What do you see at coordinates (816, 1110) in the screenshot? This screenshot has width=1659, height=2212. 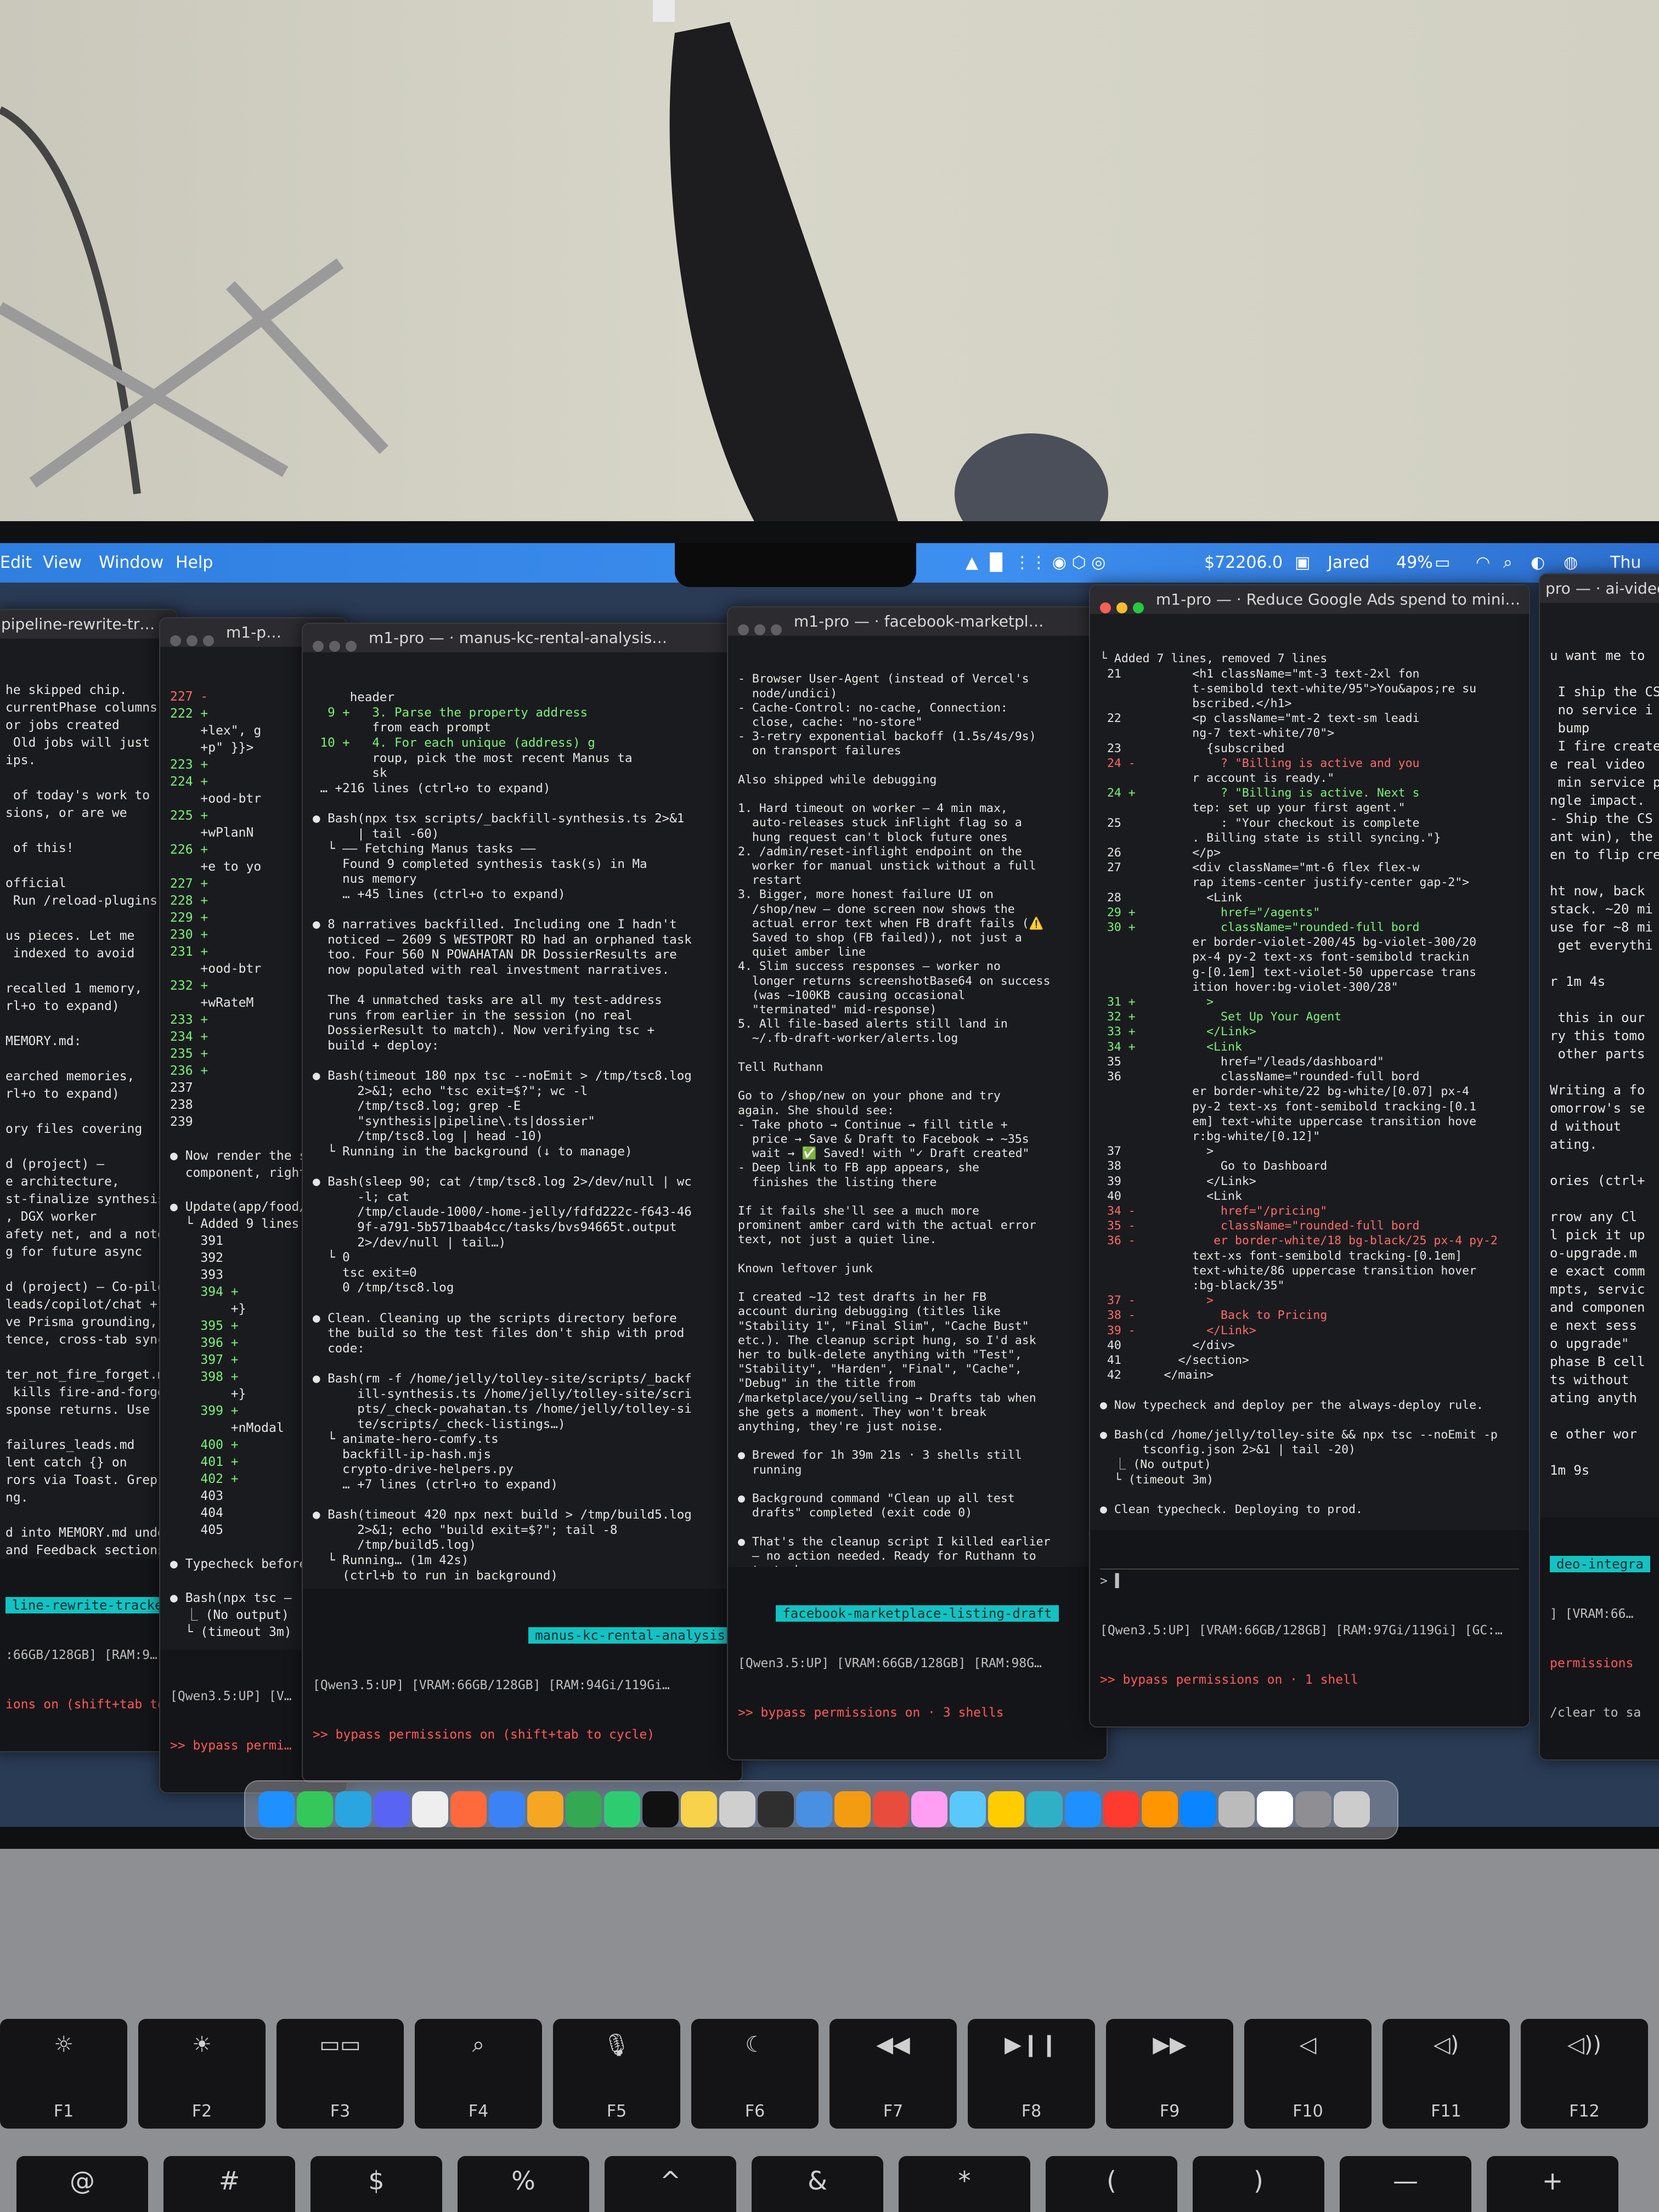 I see `terminal-line: again. She should see:` at bounding box center [816, 1110].